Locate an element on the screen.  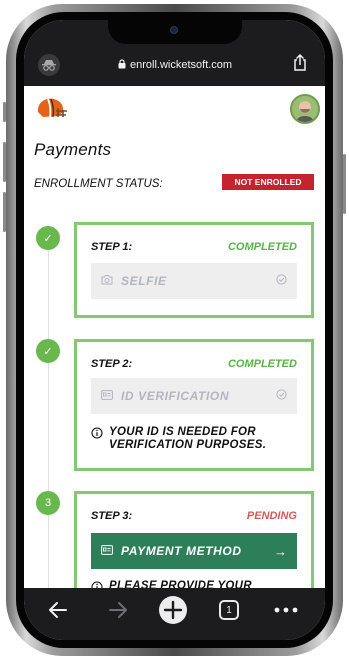
step-2-number: STEP 2: is located at coordinates (112, 364).